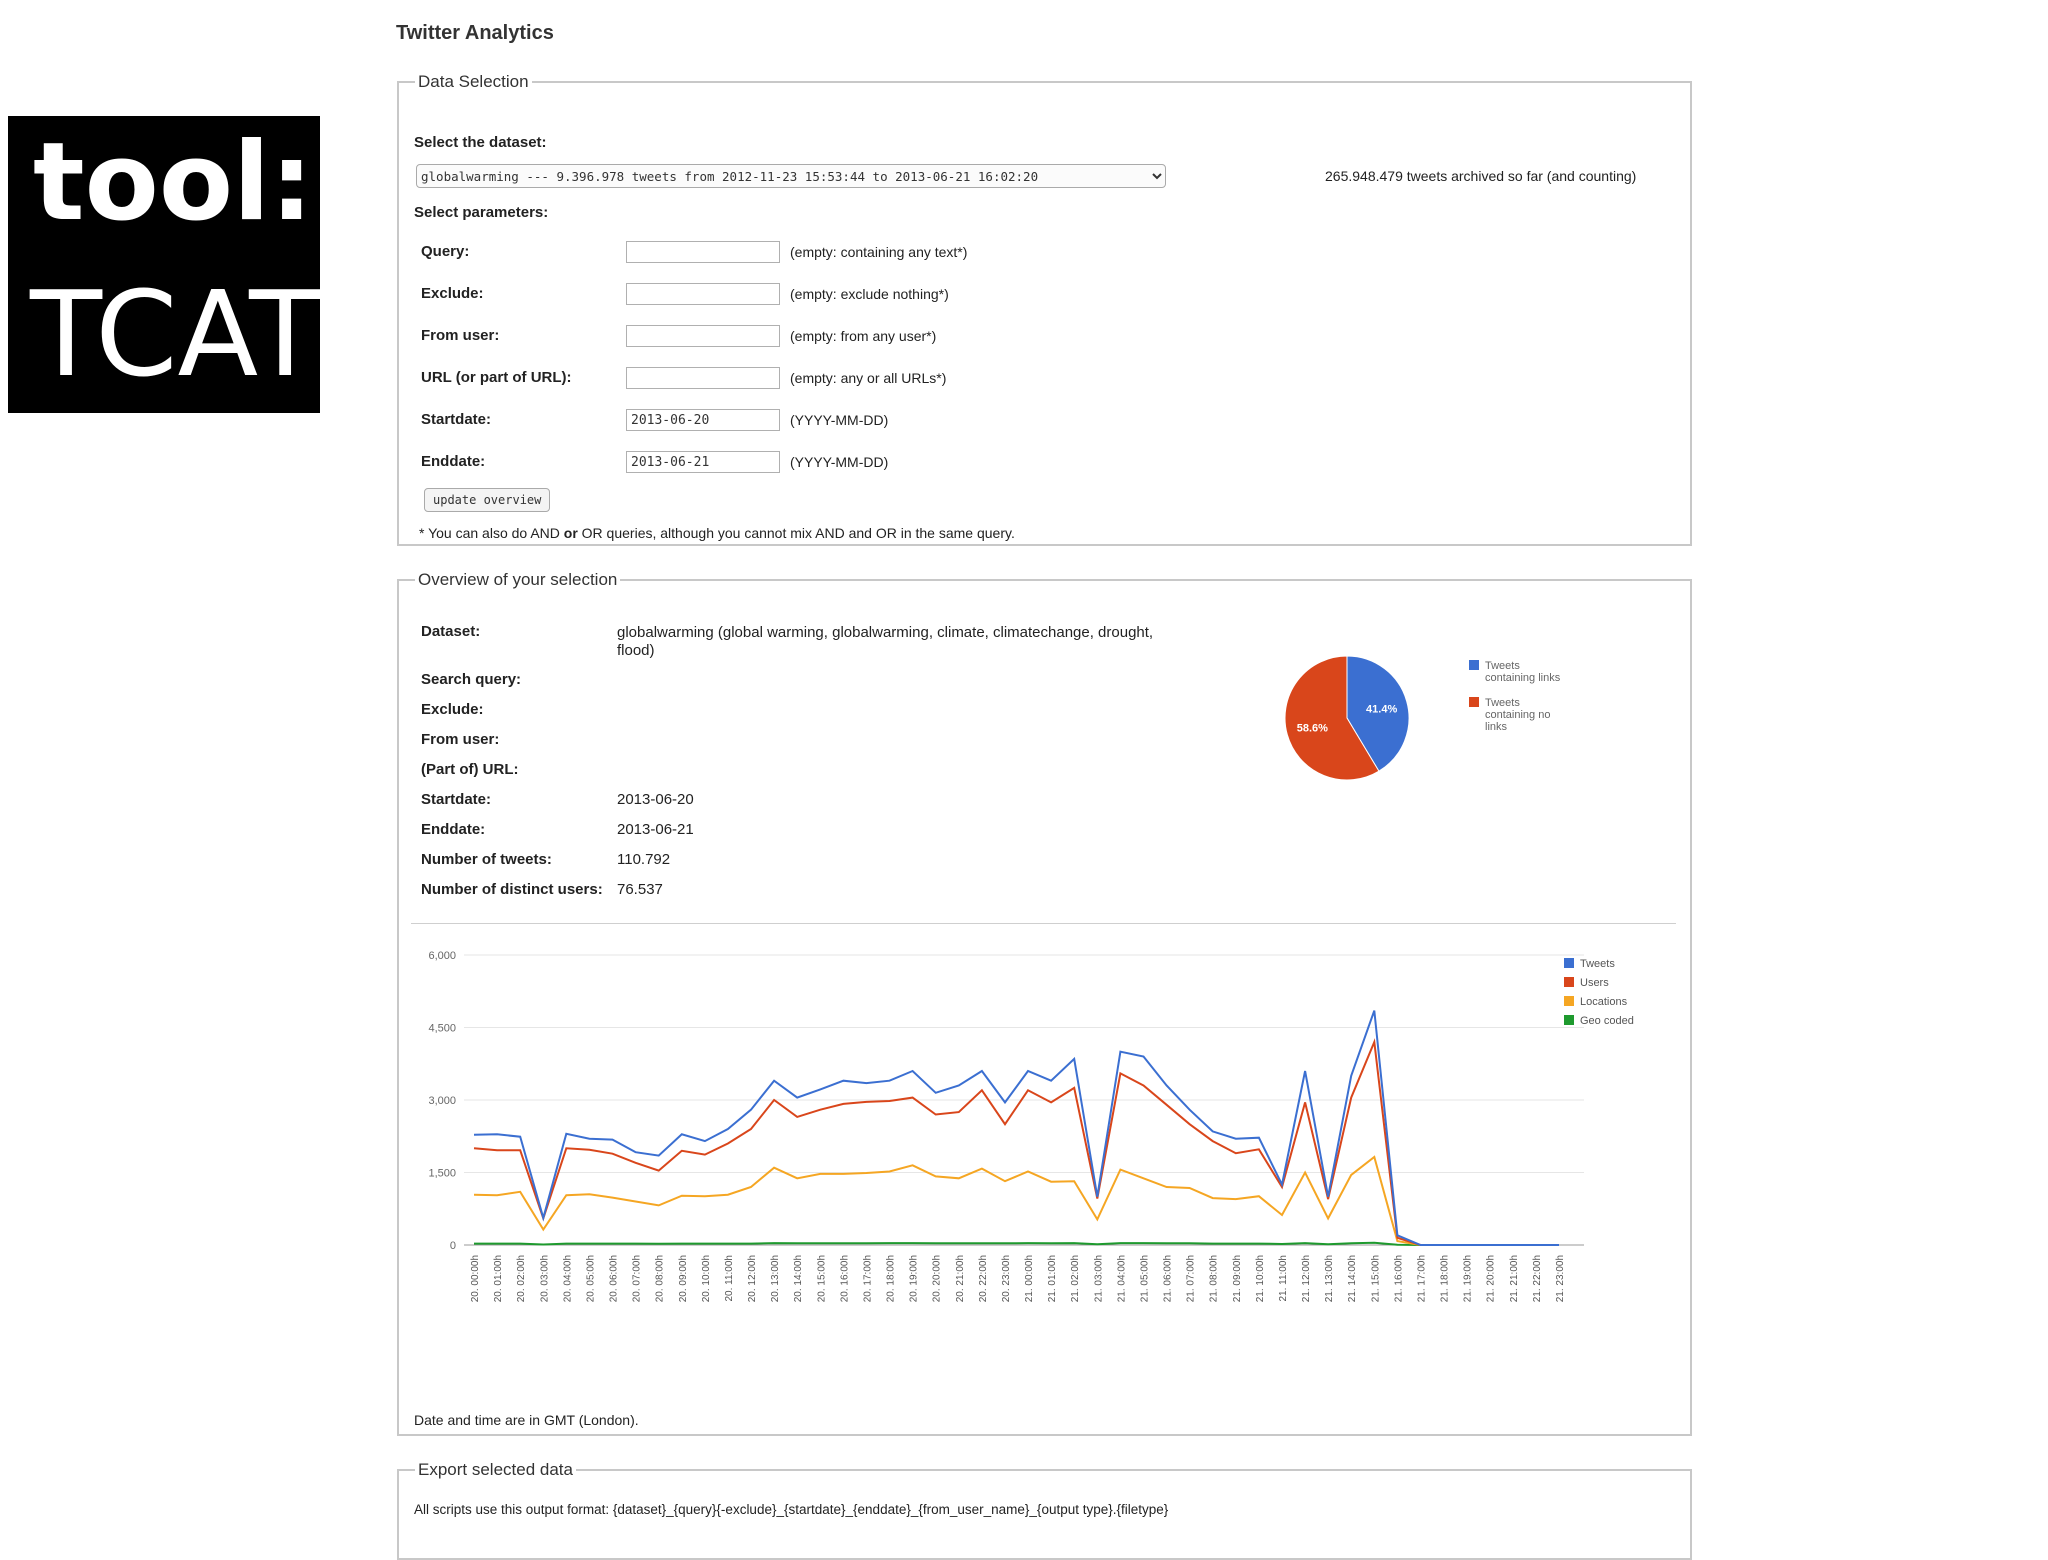 Image resolution: width=2048 pixels, height=1560 pixels. What do you see at coordinates (844, 1278) in the screenshot?
I see `x-tick-label-16: 20. 16:00h` at bounding box center [844, 1278].